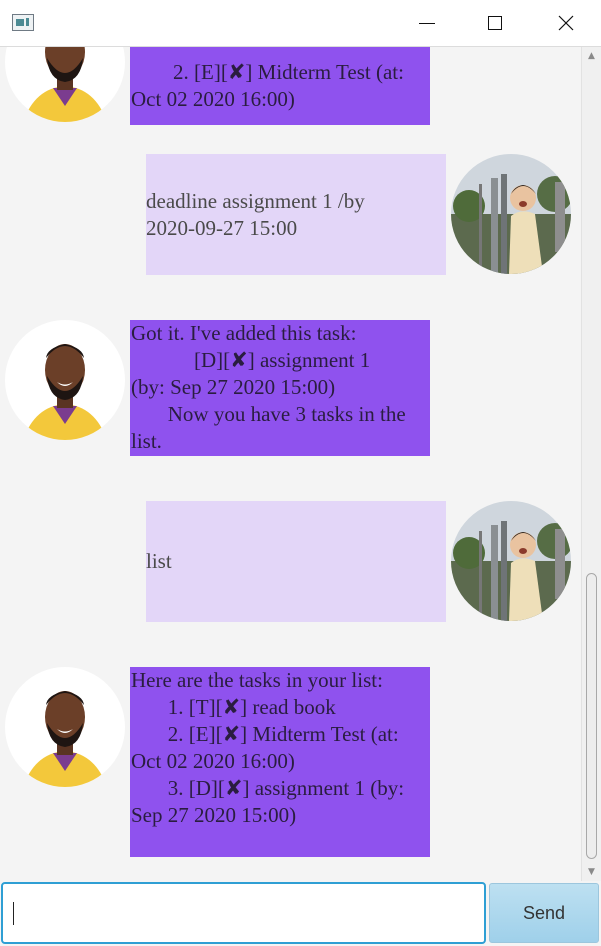 The width and height of the screenshot is (601, 946). What do you see at coordinates (544, 913) in the screenshot?
I see `send-button: Send` at bounding box center [544, 913].